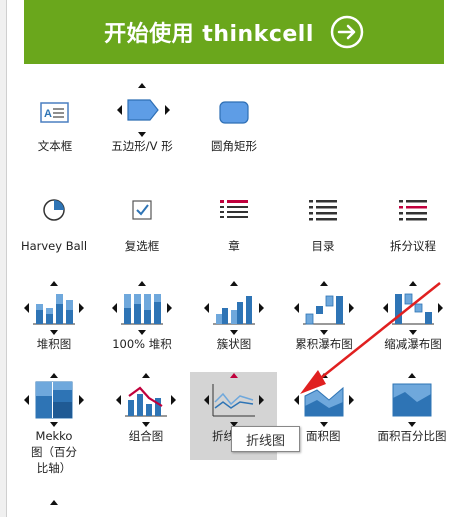  What do you see at coordinates (54, 213) in the screenshot?
I see `harvey-ball-icon` at bounding box center [54, 213].